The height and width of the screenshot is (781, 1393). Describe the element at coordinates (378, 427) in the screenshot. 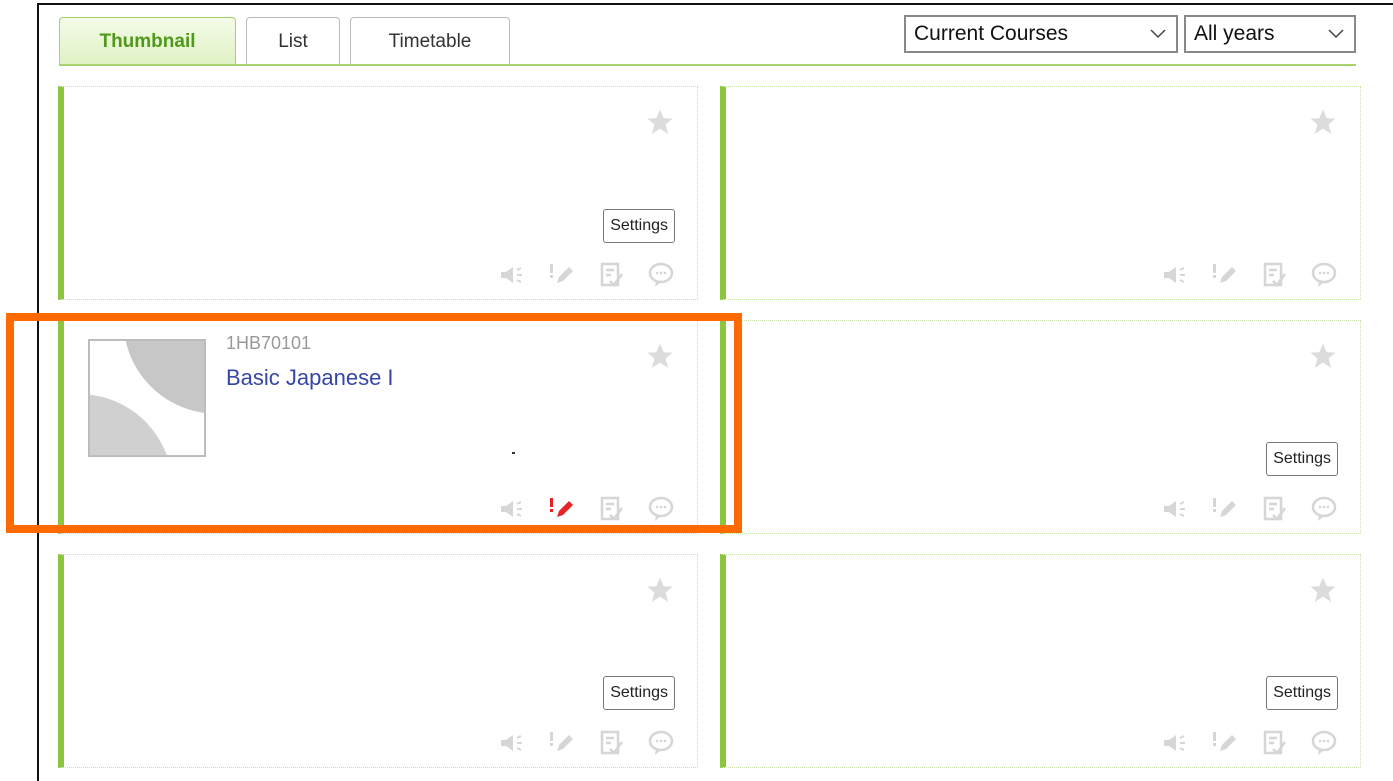

I see `course-card: 1HB70101 Basic Japanese I` at that location.